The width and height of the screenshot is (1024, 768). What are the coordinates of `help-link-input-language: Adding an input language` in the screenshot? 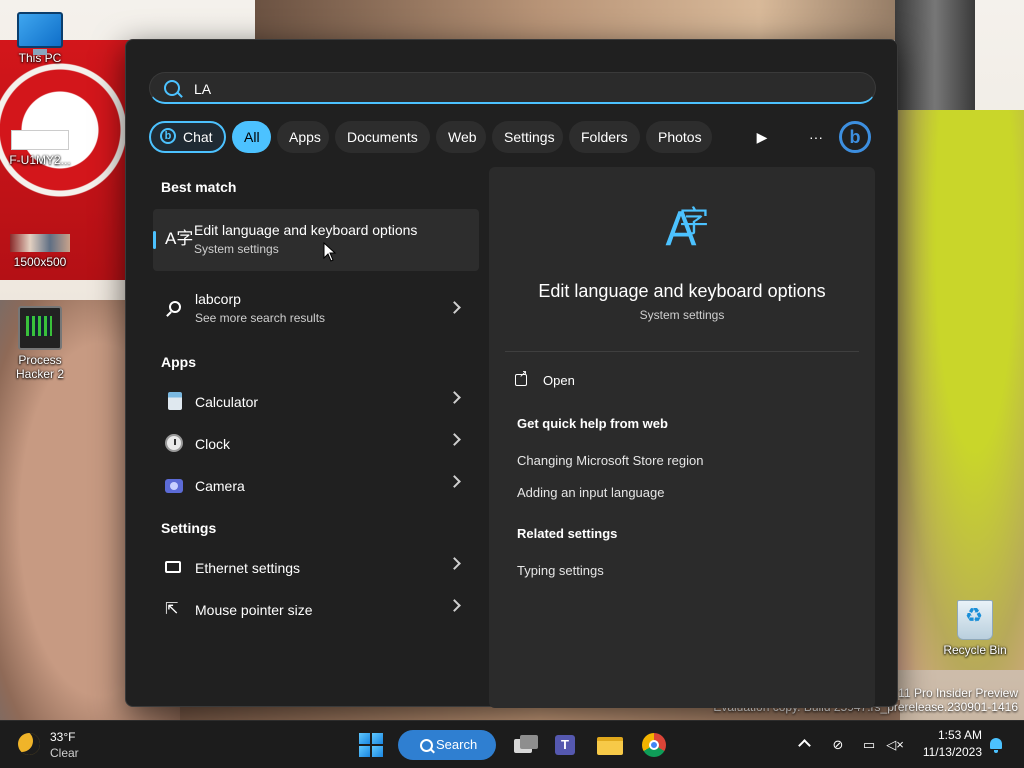 It's located at (590, 492).